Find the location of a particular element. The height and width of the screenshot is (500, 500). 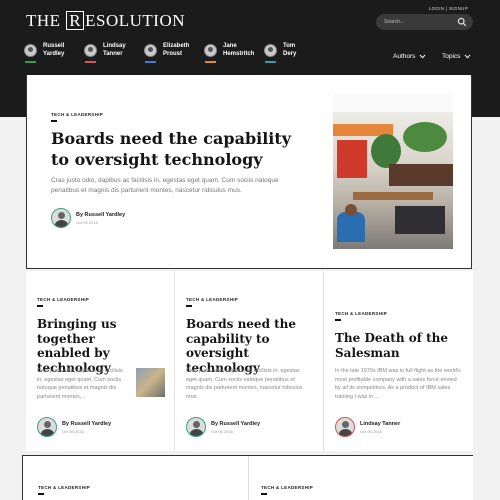

nav-author-russell-yardley: Russell Yardley is located at coordinates (54, 53).